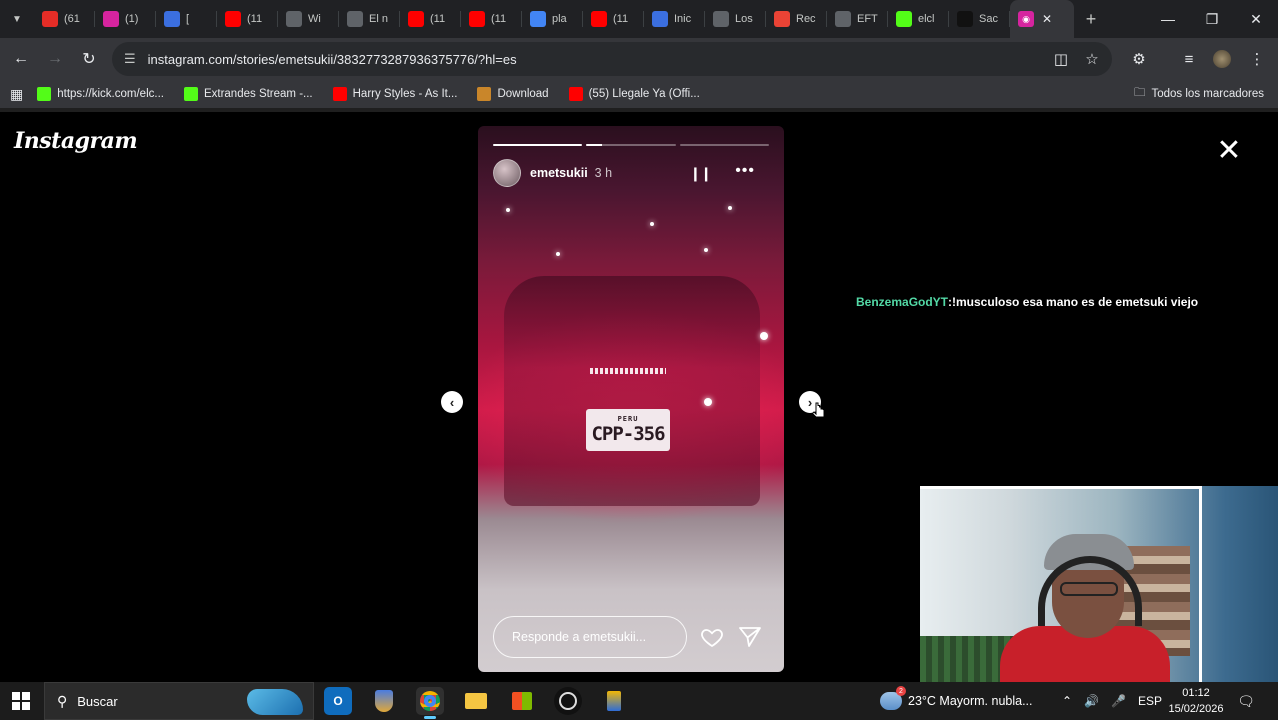  What do you see at coordinates (1257, 59) in the screenshot?
I see `menu-icon: ⋮` at bounding box center [1257, 59].